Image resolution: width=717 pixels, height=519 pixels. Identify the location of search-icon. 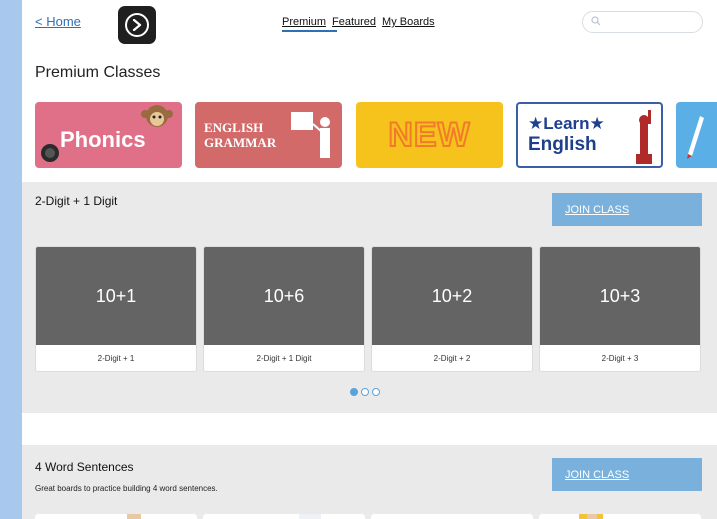
(596, 22).